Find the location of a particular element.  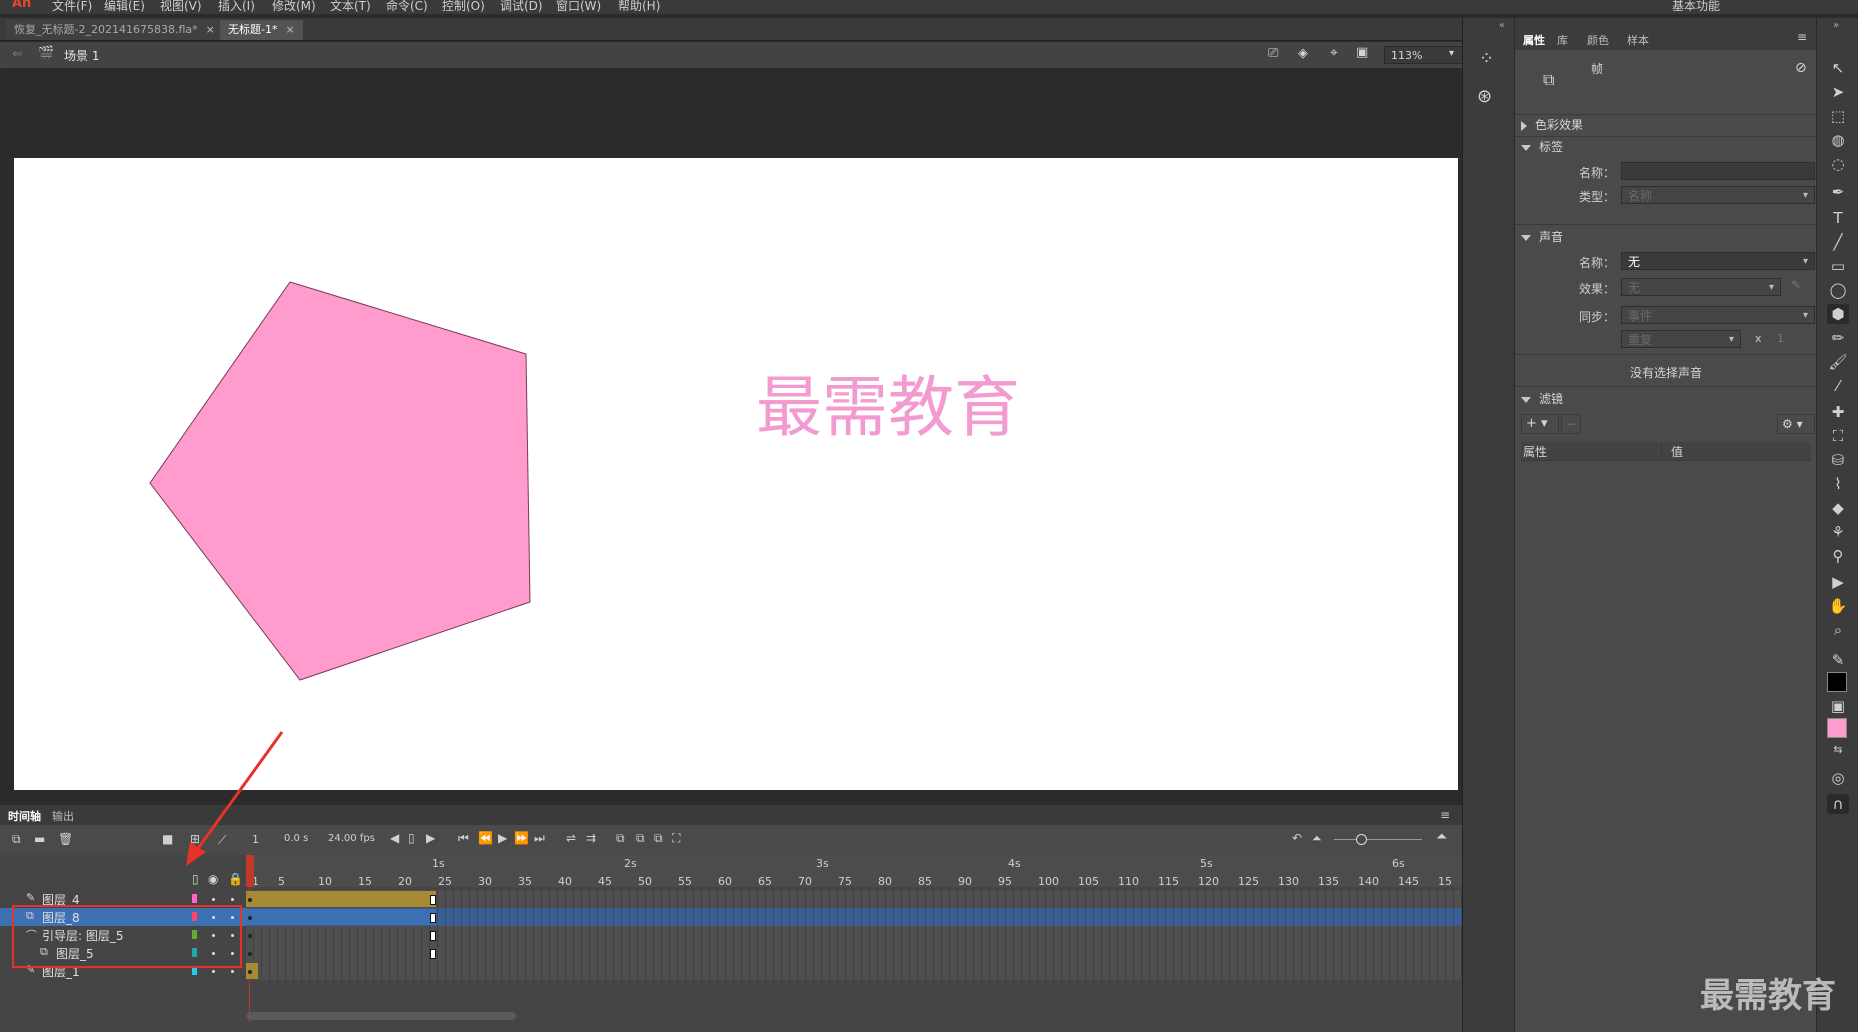

doc-tab-untitled: 无标题-1* × is located at coordinates (261, 30).